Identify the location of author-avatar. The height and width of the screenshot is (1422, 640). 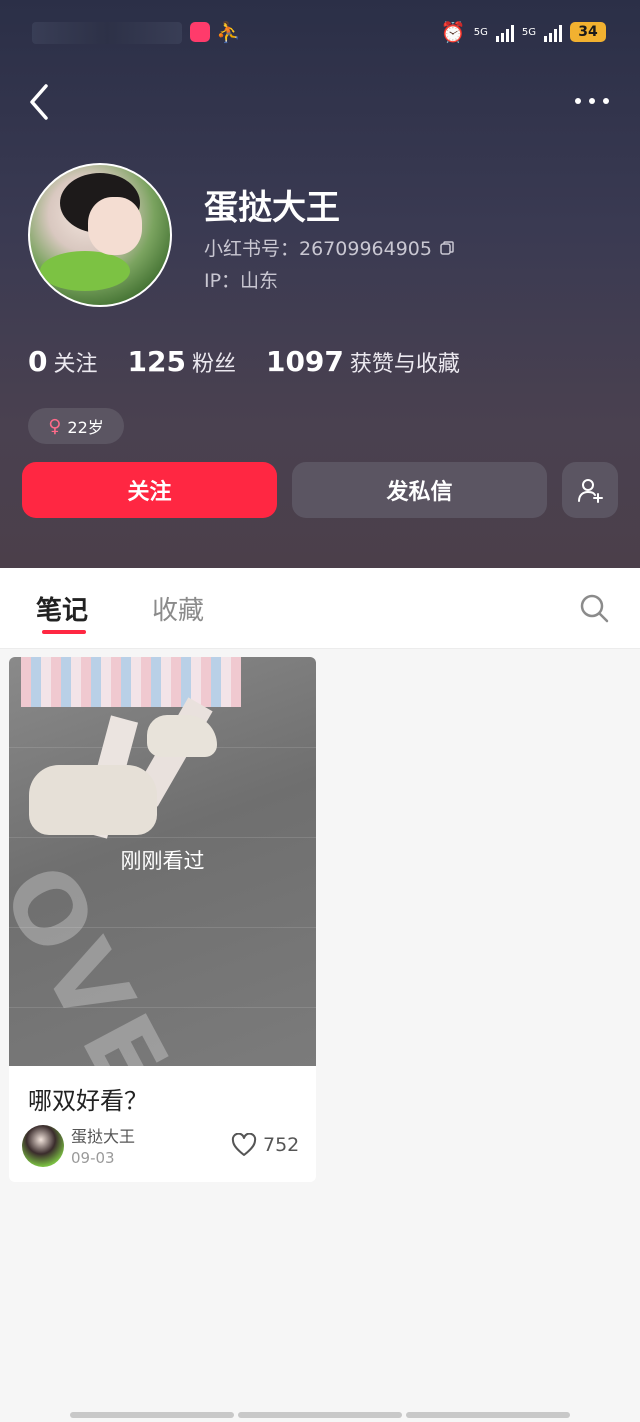
(43, 1146).